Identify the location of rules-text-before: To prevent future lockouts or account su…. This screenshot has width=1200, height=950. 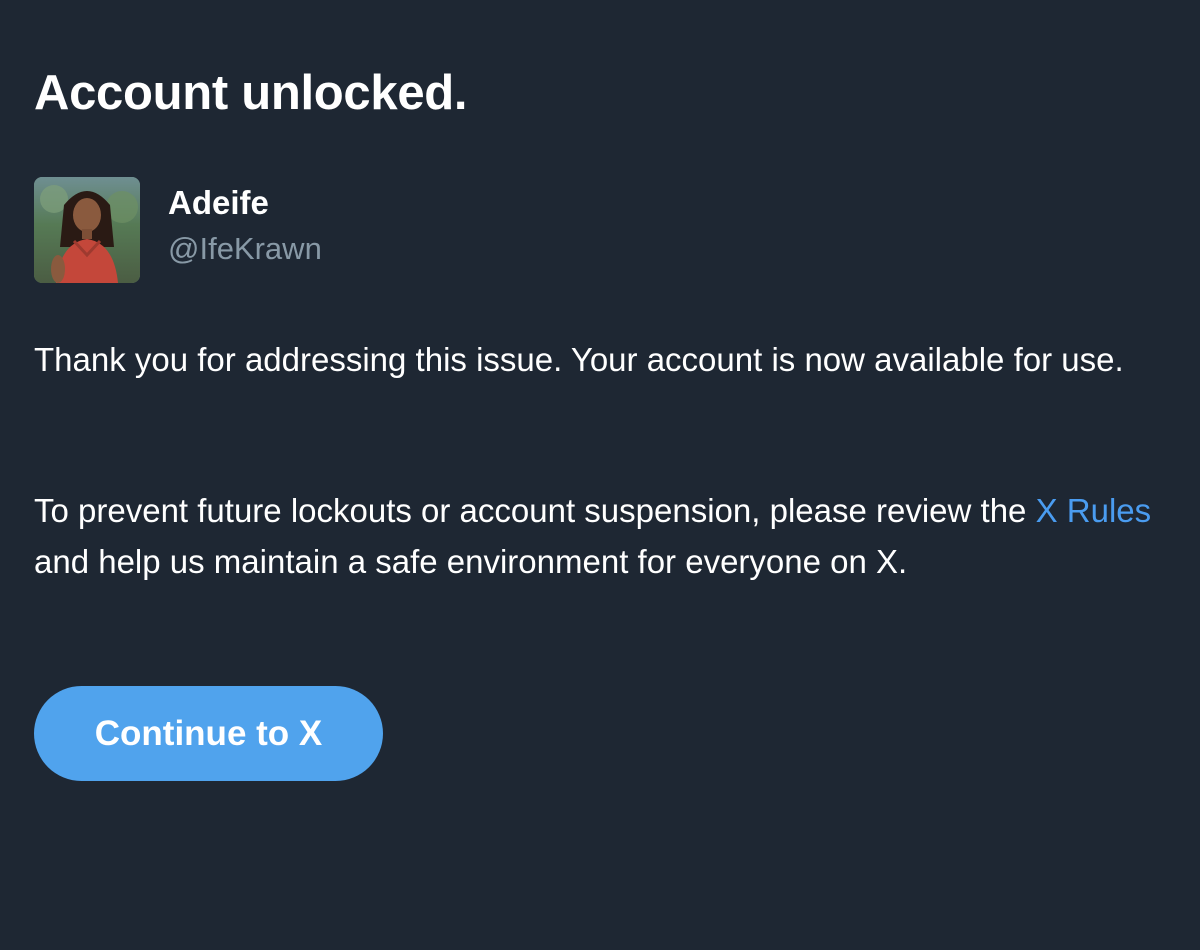
(535, 510).